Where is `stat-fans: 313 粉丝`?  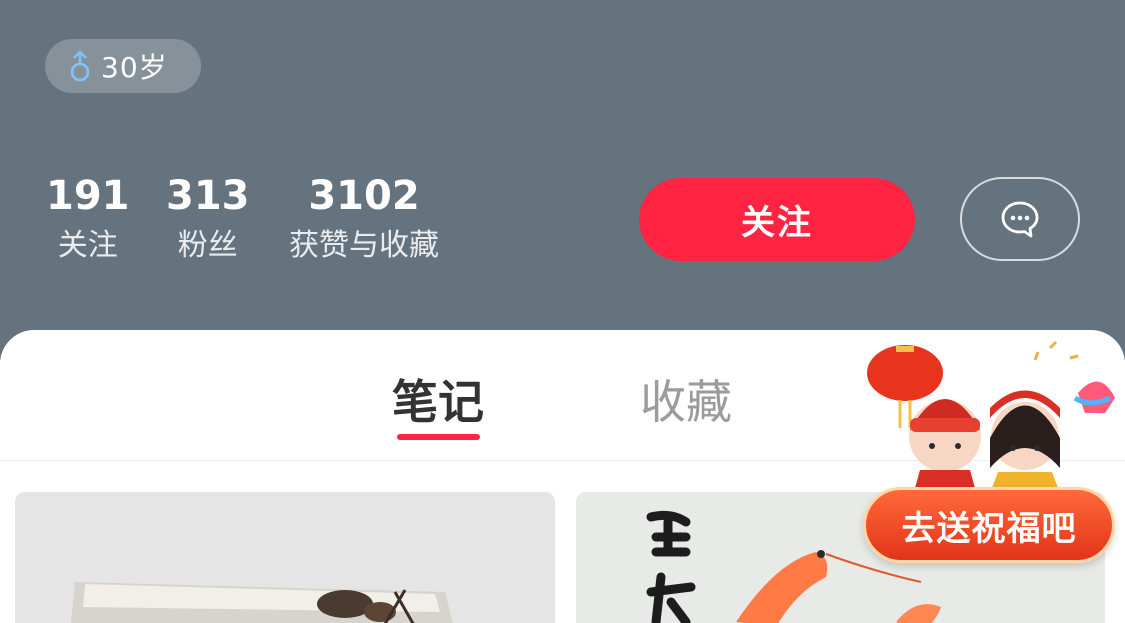
stat-fans: 313 粉丝 is located at coordinates (208, 219).